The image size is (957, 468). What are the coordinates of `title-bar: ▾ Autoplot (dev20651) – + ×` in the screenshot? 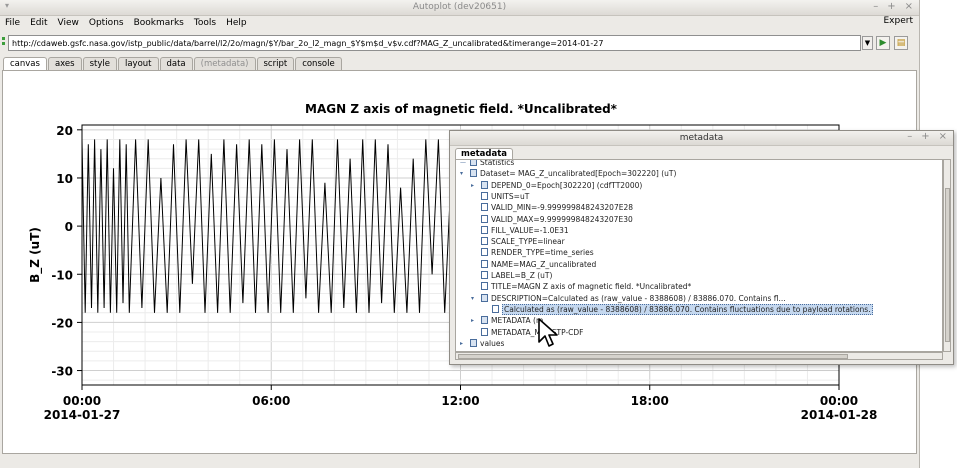 It's located at (459, 8).